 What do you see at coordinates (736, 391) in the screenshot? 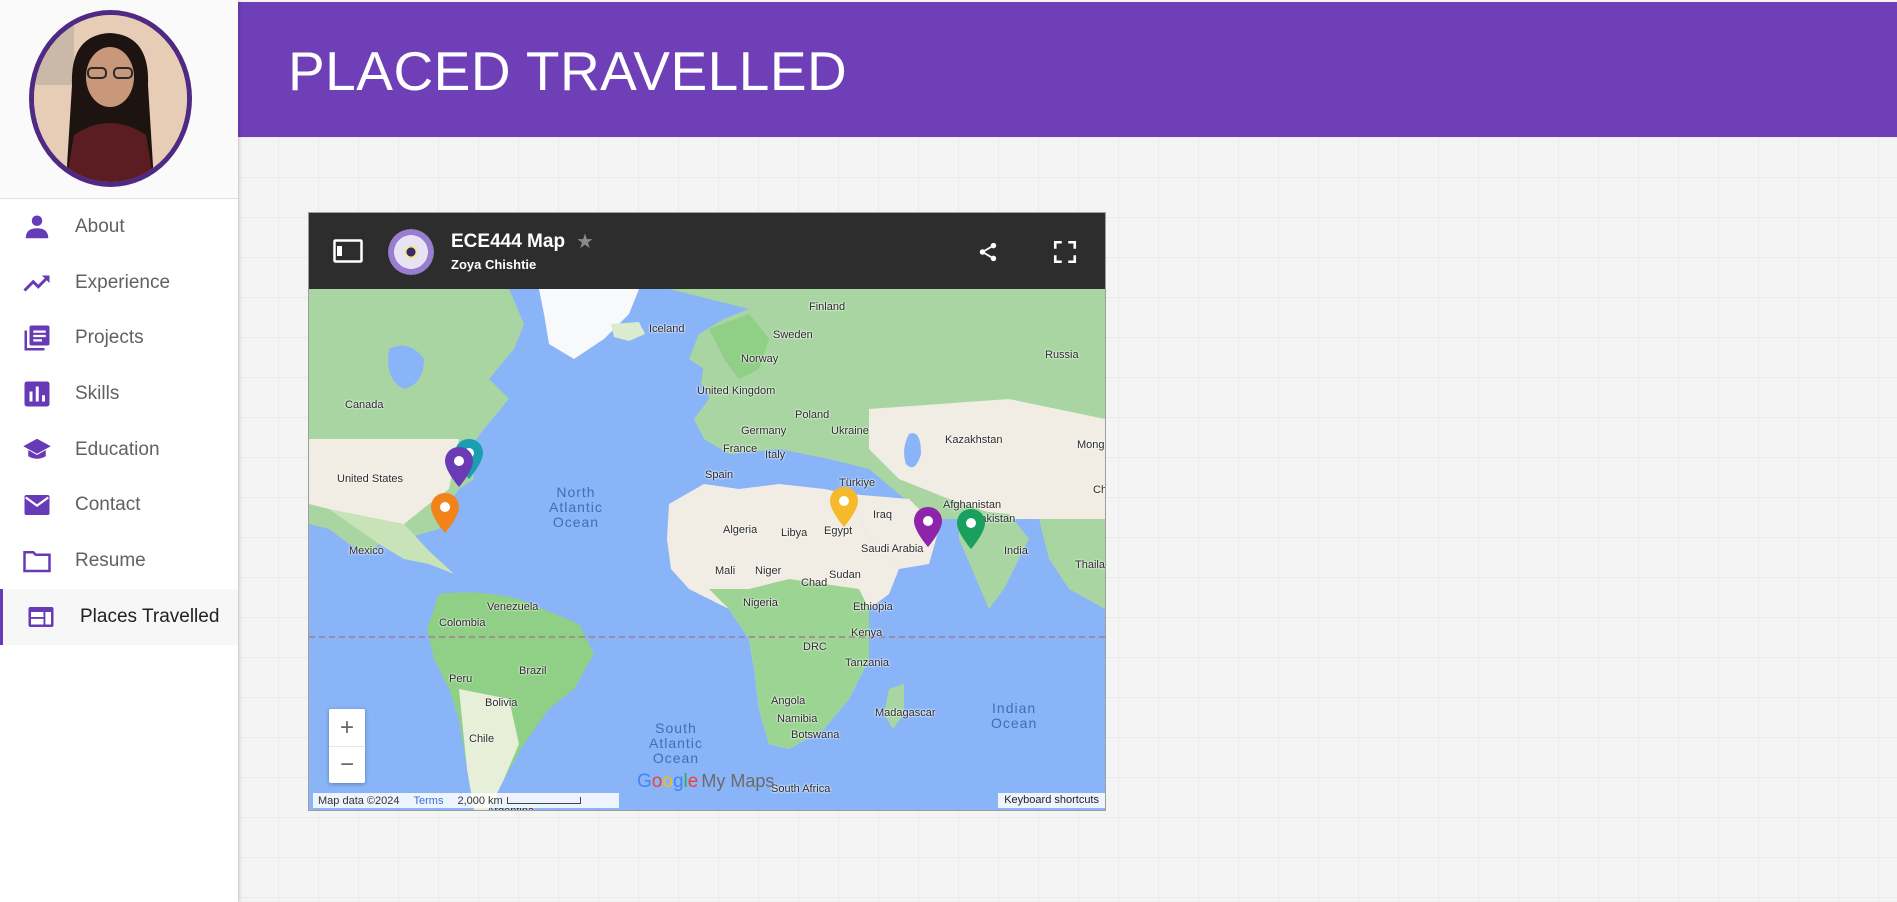
I see `country-label: United Kingdom` at bounding box center [736, 391].